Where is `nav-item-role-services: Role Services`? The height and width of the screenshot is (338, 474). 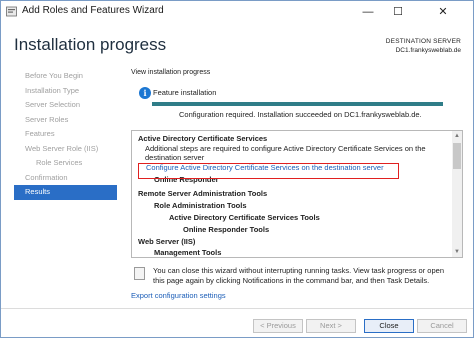
nav-item-role-services: Role Services is located at coordinates (59, 162).